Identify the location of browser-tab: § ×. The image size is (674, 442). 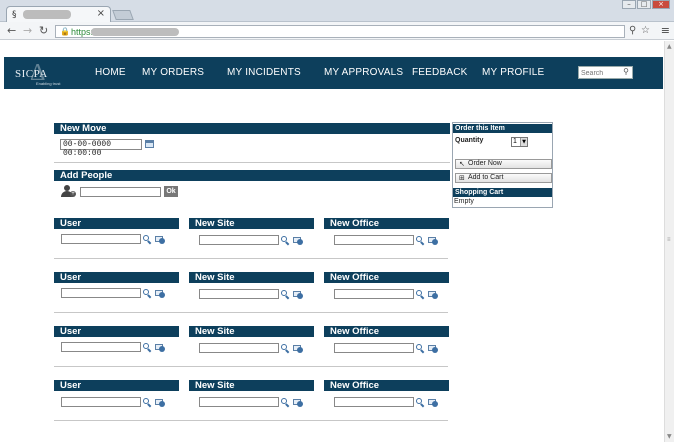
(58, 14).